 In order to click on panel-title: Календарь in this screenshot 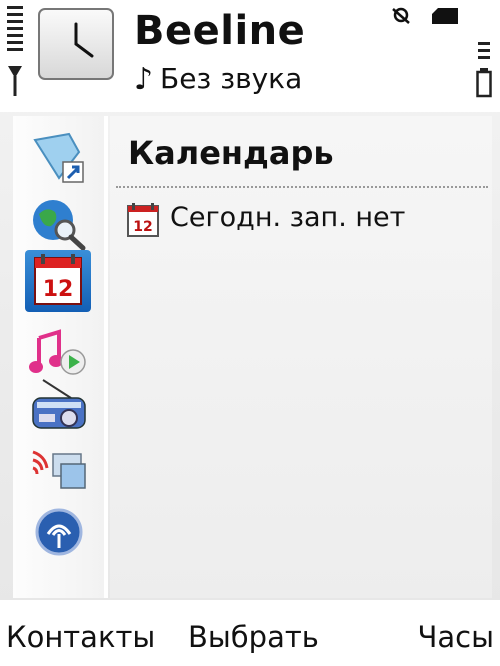, I will do `click(231, 153)`.